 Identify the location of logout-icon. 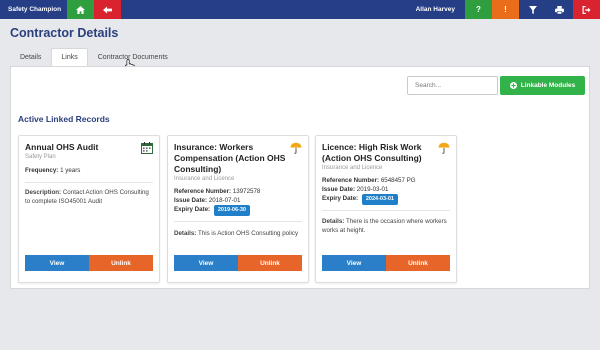
(586, 9).